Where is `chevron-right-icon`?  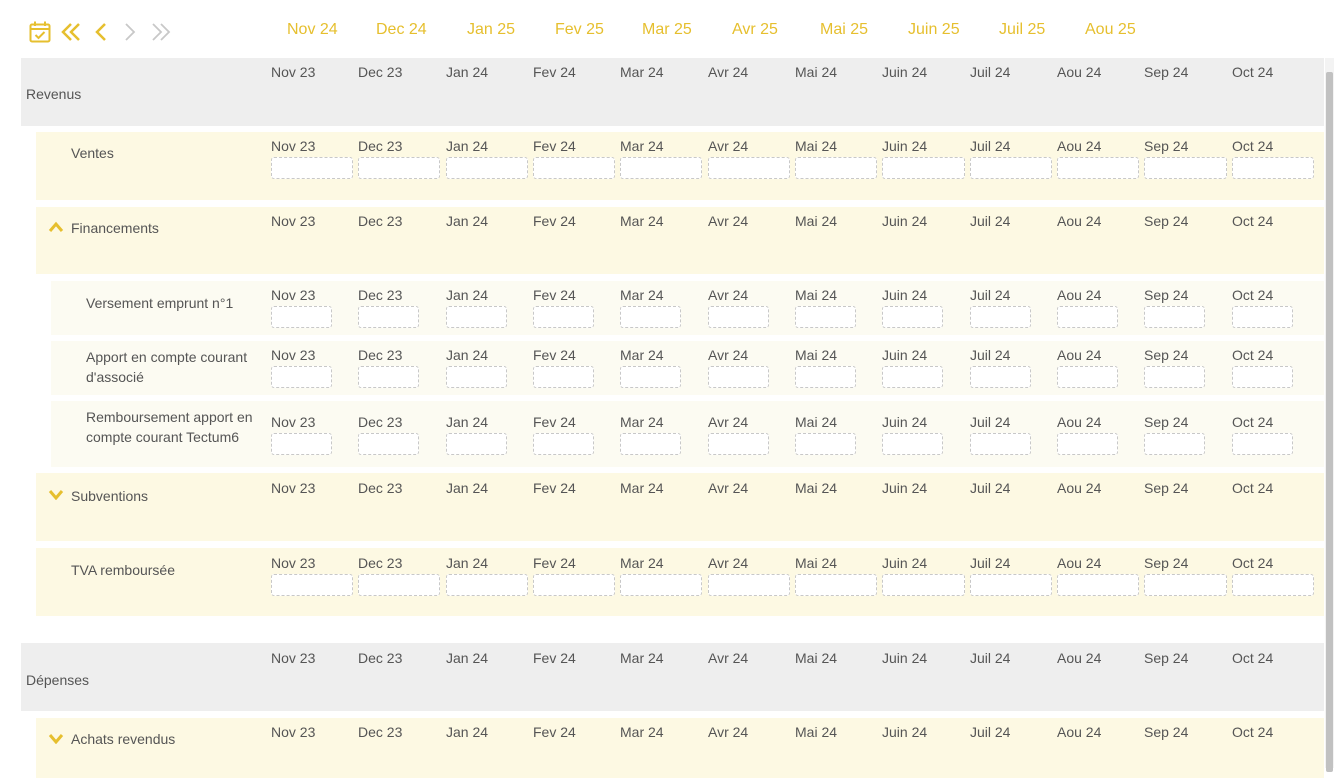
chevron-right-icon is located at coordinates (130, 32).